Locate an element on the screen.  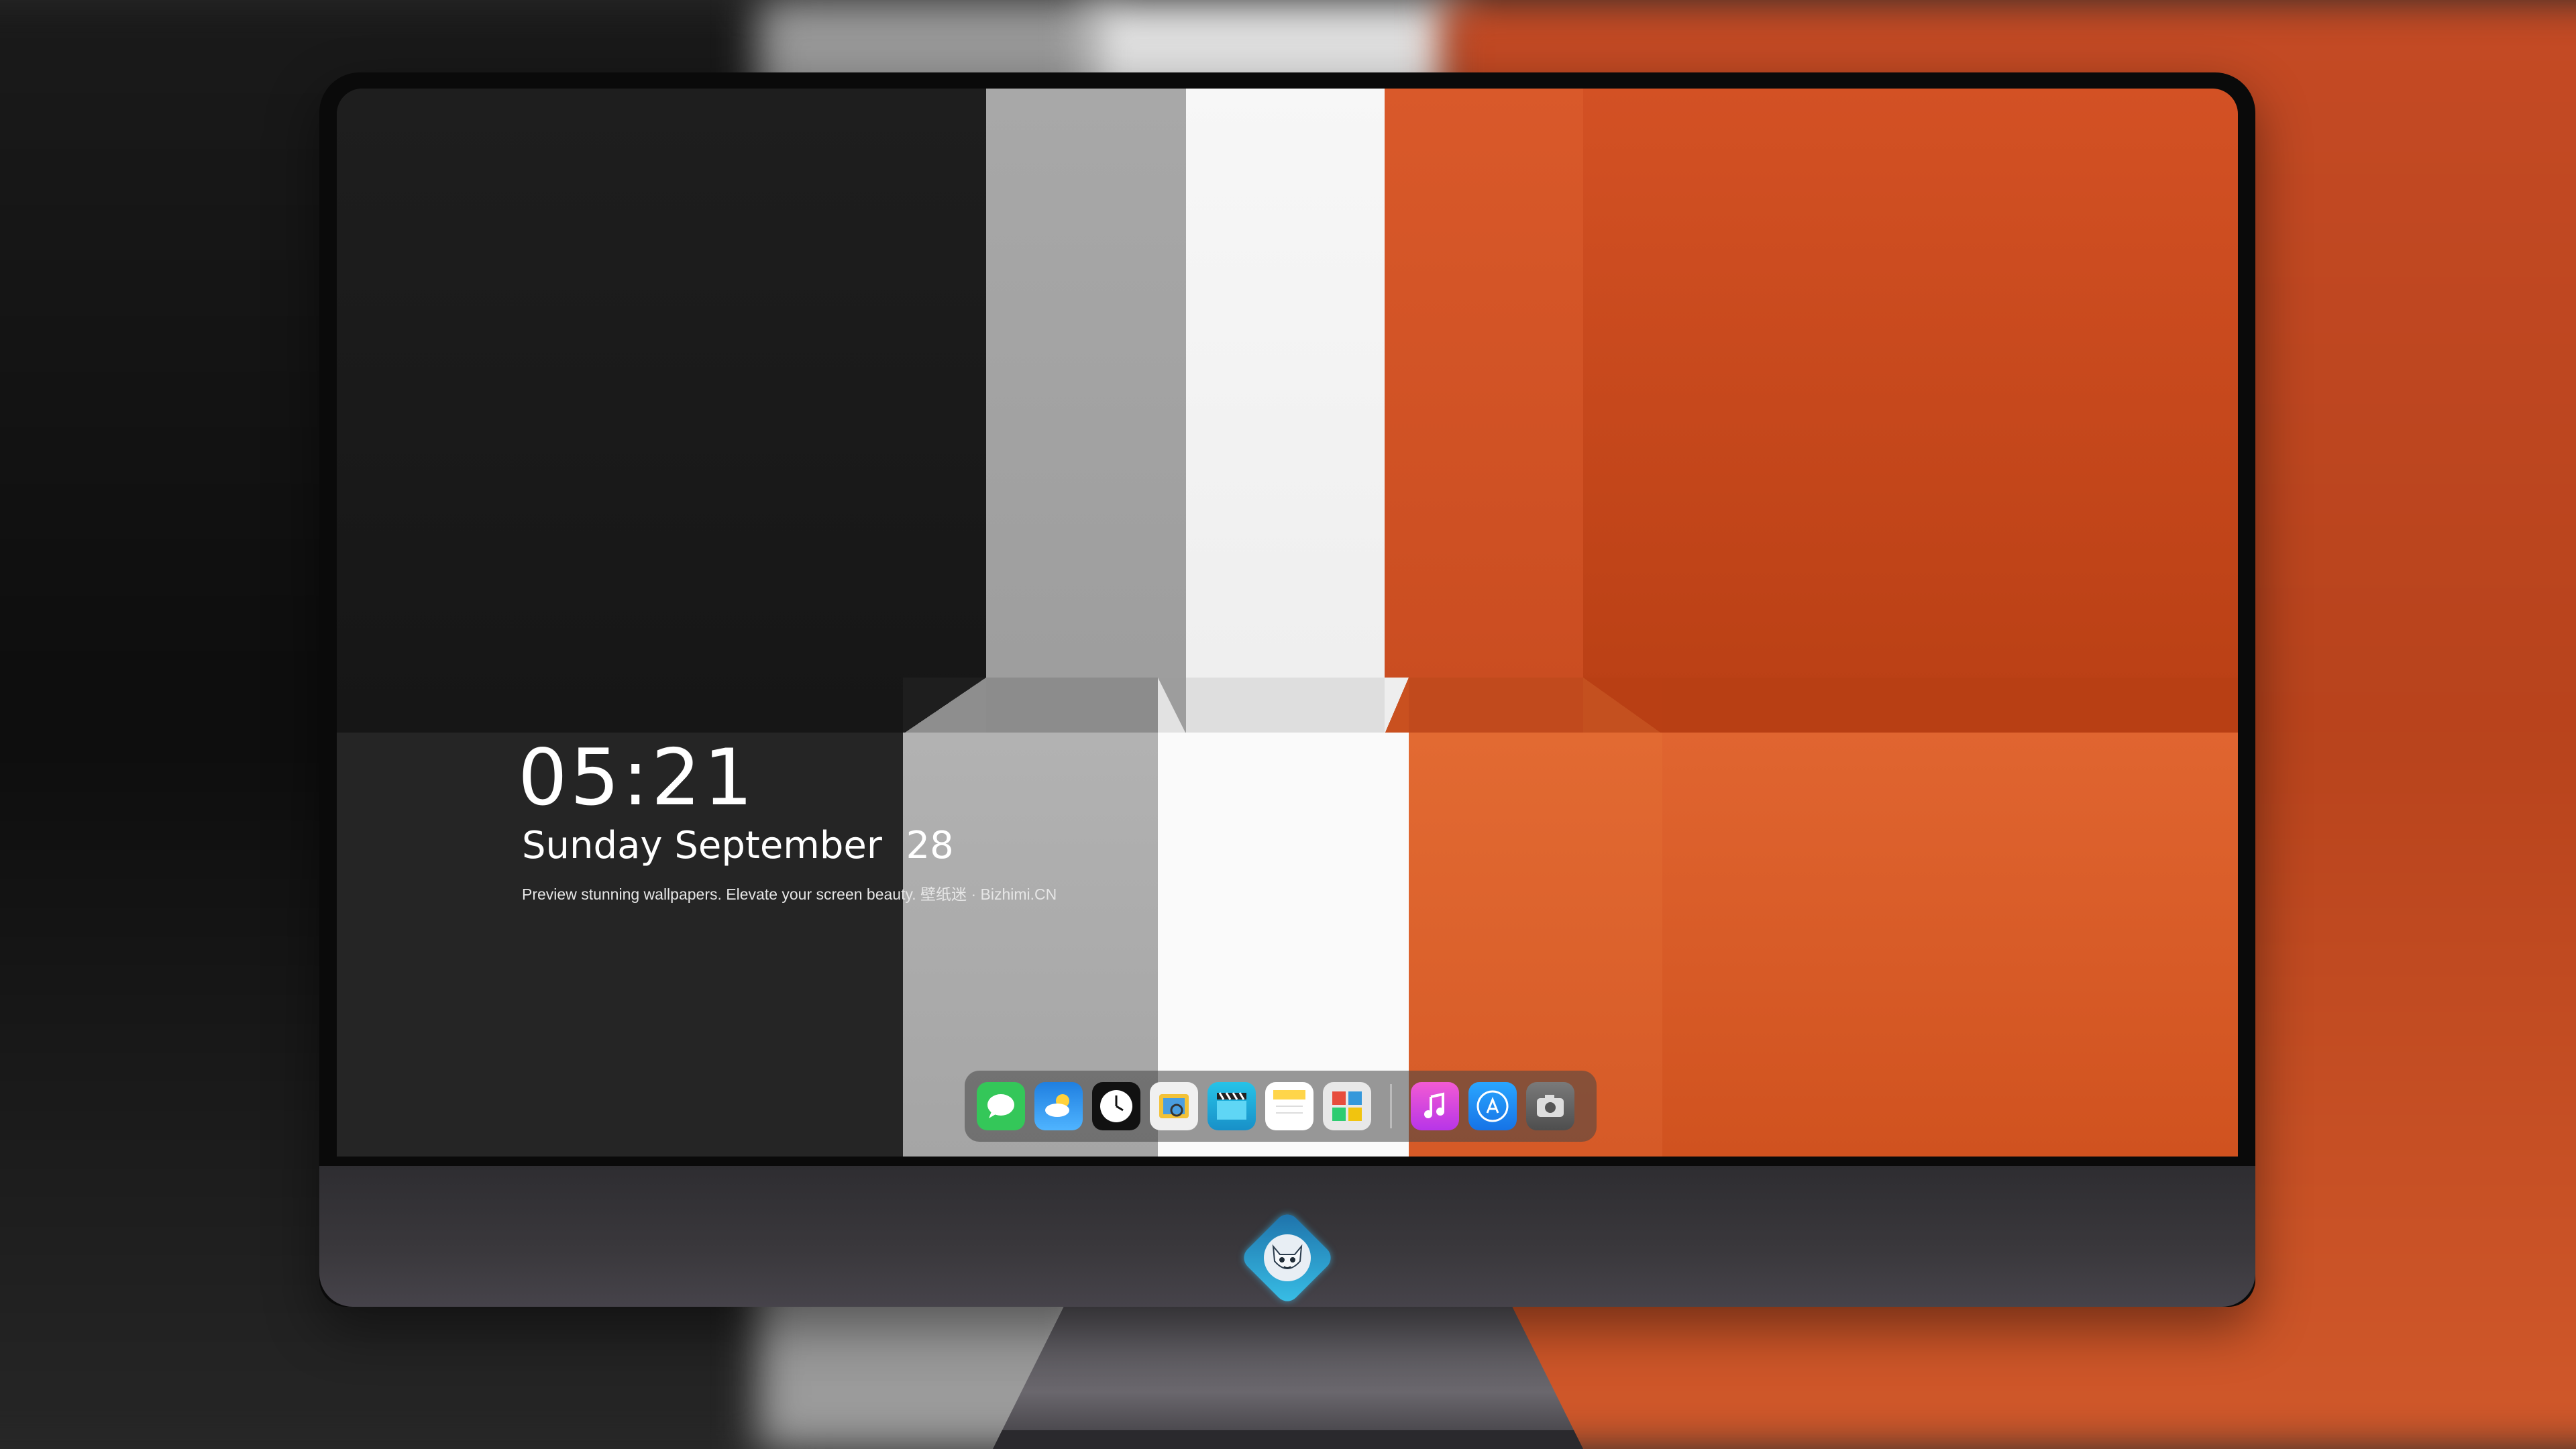
notes-app-icon is located at coordinates (1289, 1106).